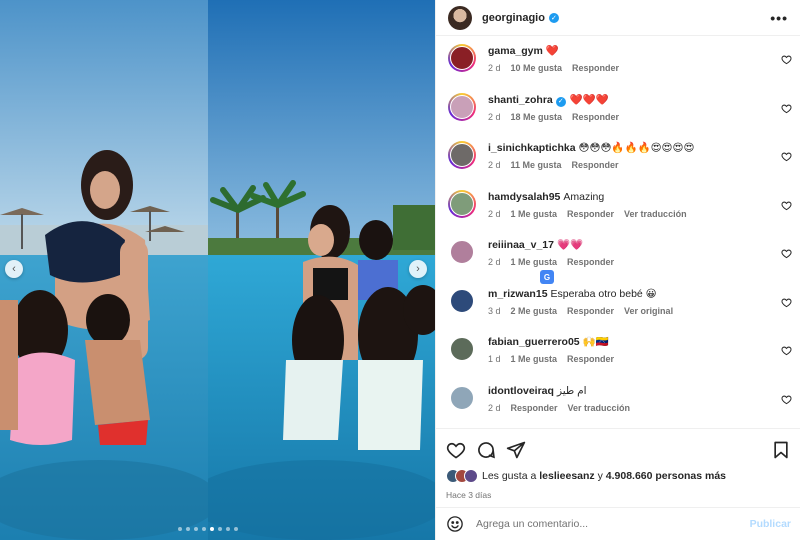 The image size is (800, 540). What do you see at coordinates (462, 476) in the screenshot?
I see `liked-by-avatars` at bounding box center [462, 476].